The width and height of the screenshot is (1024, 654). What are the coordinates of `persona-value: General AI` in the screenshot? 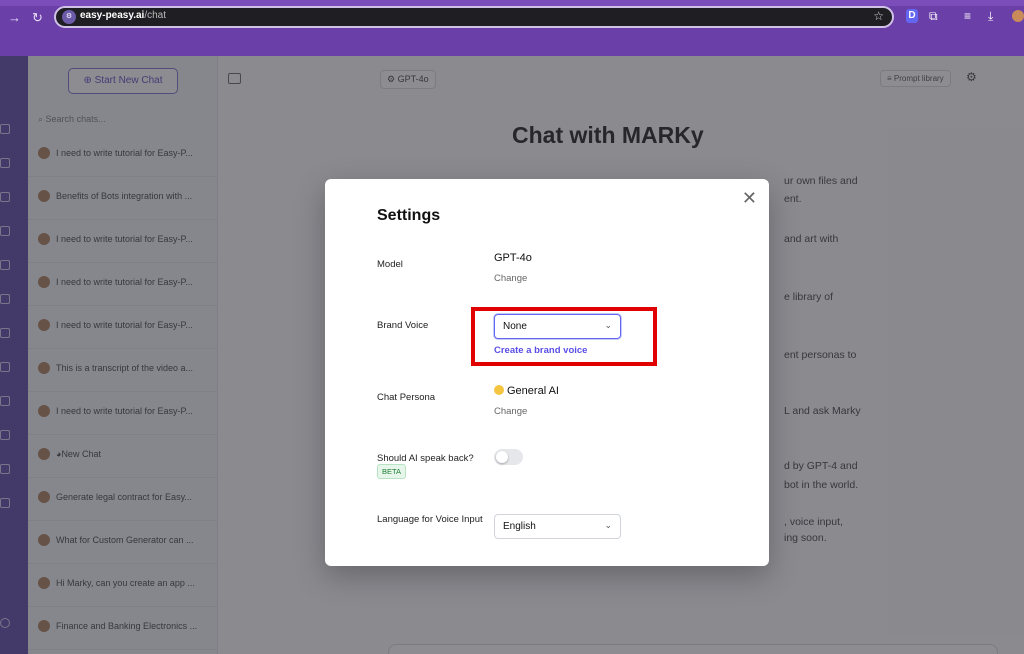 It's located at (526, 391).